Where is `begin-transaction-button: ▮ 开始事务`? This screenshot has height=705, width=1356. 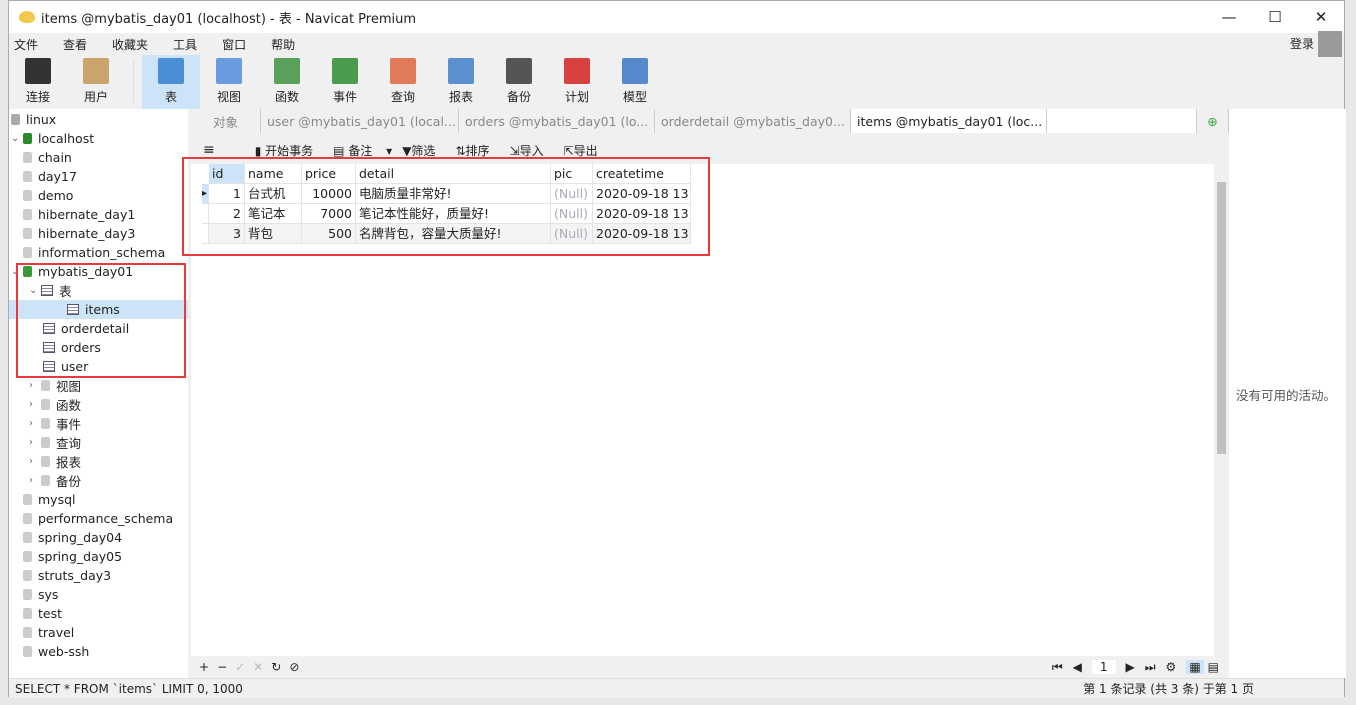 begin-transaction-button: ▮ 开始事务 is located at coordinates (289, 150).